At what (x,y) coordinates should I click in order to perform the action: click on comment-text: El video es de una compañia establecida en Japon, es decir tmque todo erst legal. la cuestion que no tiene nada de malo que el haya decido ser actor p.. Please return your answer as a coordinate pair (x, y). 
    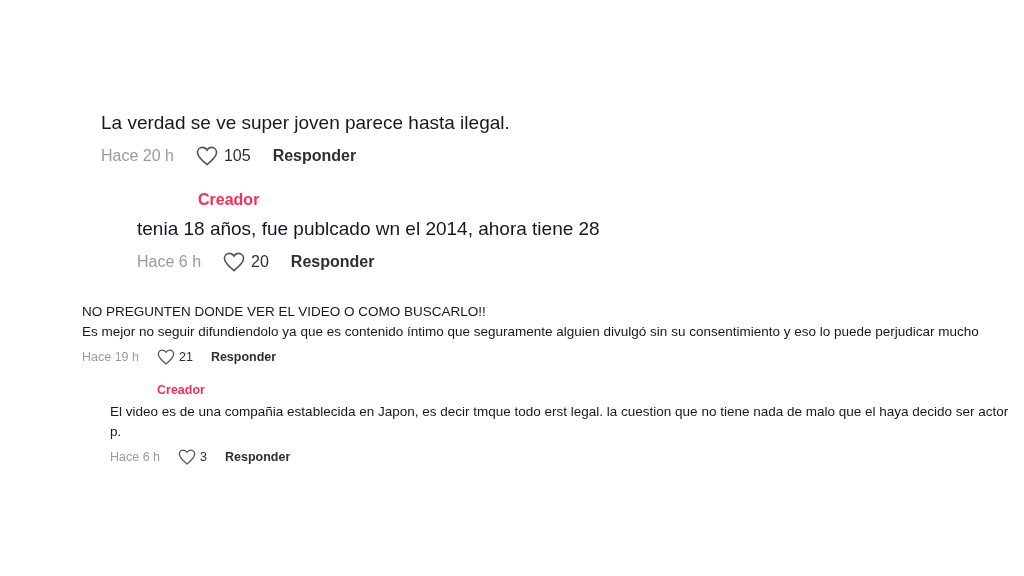
    Looking at the image, I should click on (560, 421).